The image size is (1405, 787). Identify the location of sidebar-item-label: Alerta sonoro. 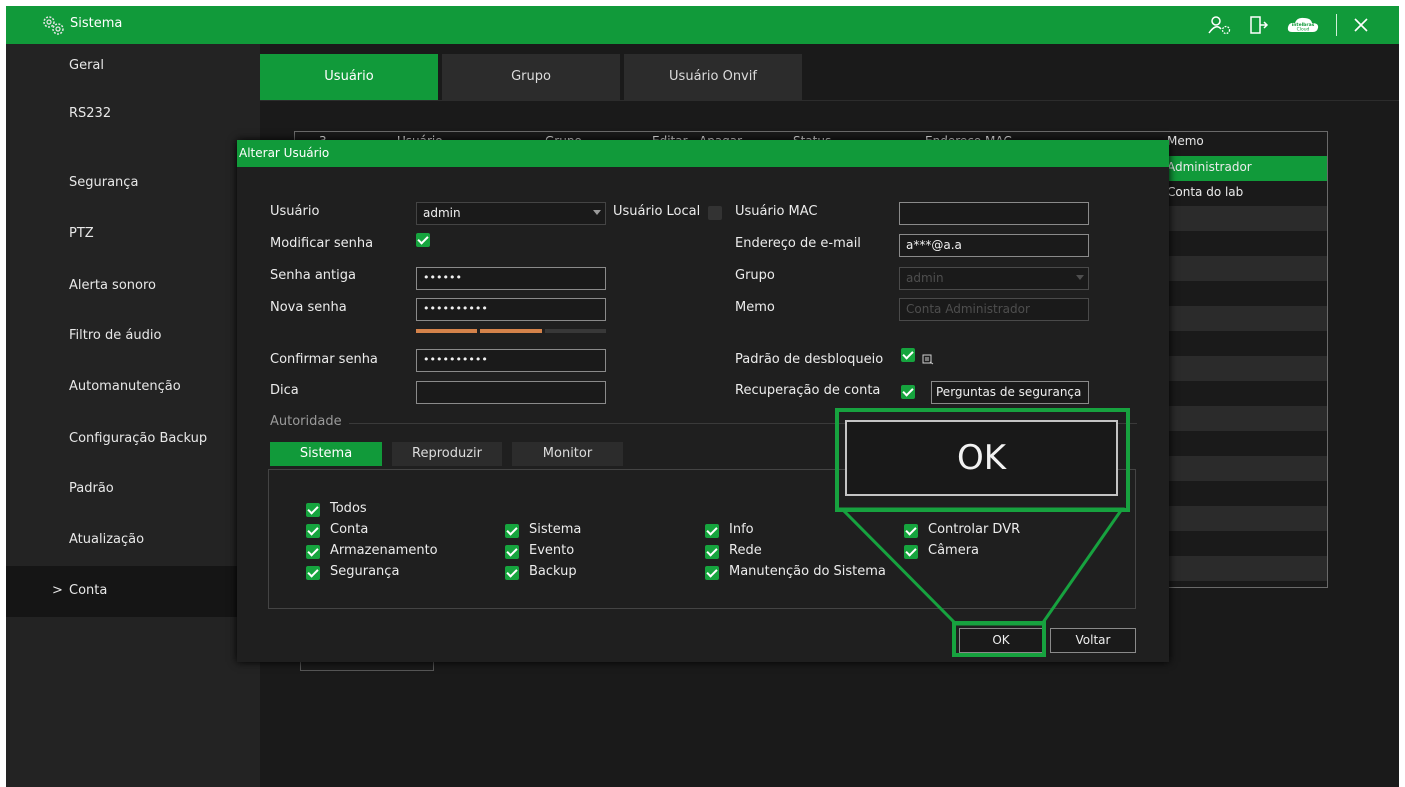
(112, 285).